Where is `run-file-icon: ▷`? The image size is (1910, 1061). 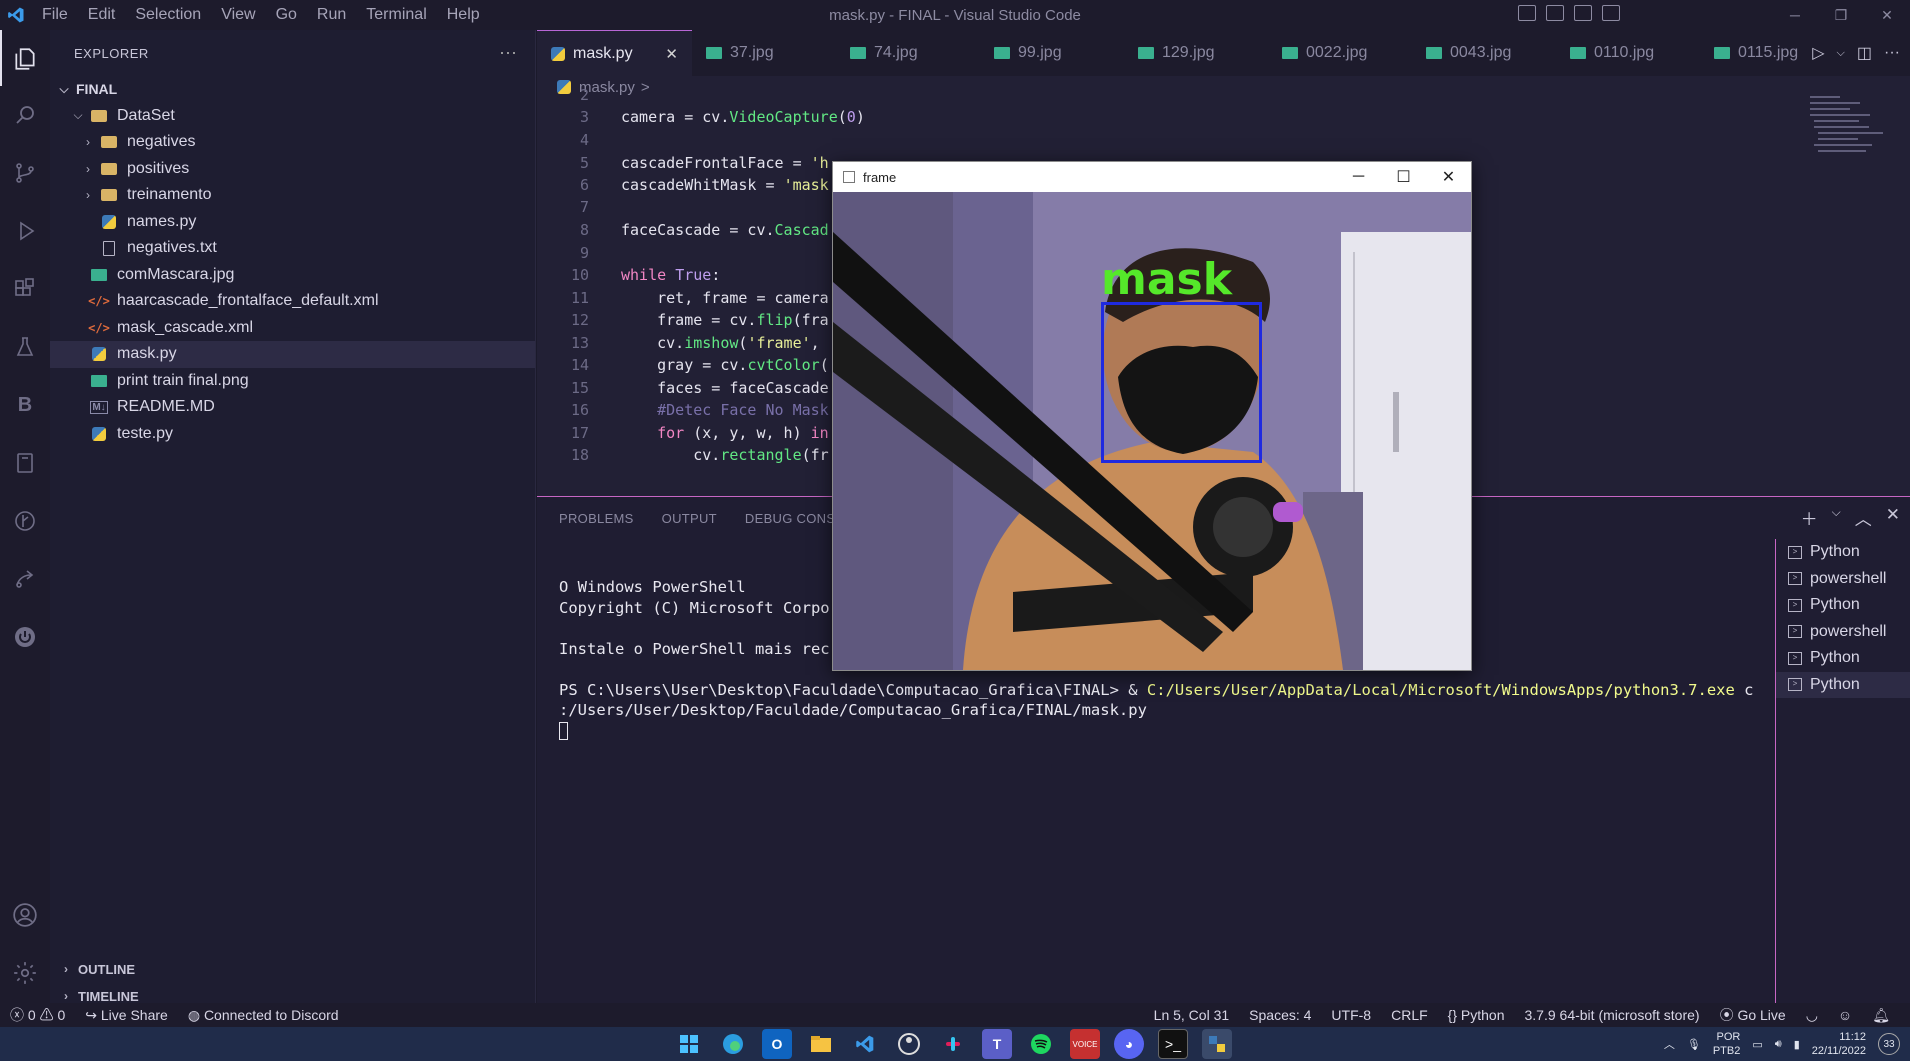
run-file-icon: ▷ is located at coordinates (1818, 53).